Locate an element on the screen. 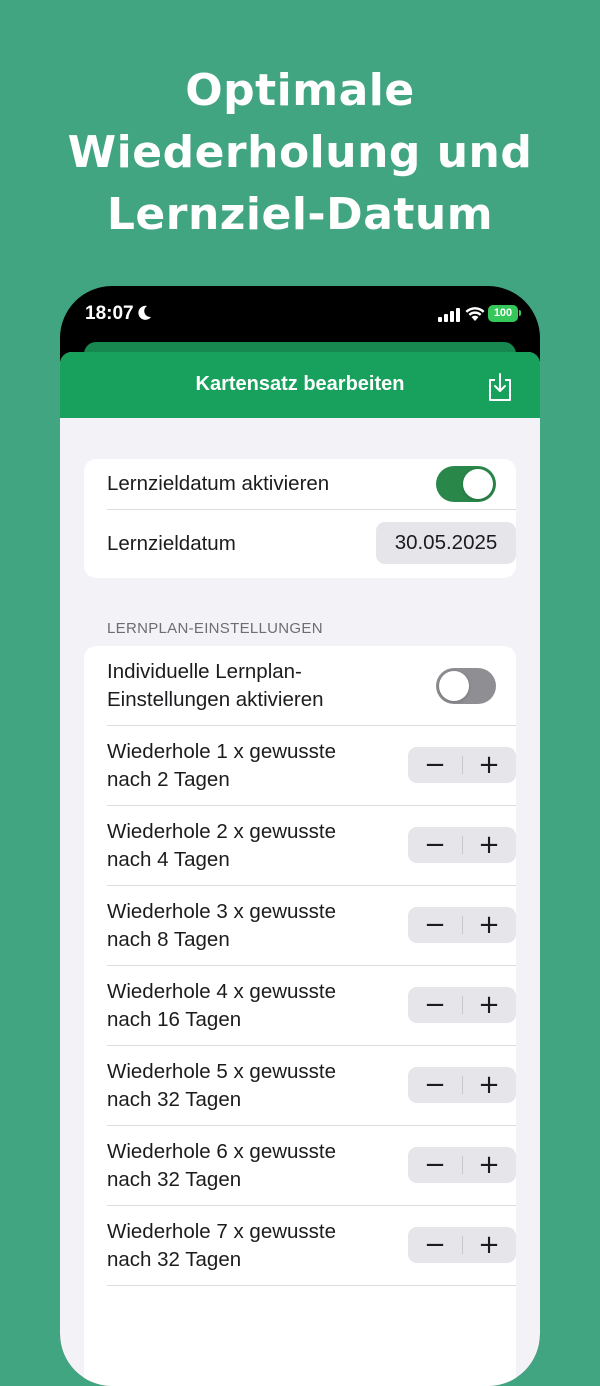  repeat-label-line1: Wiederhole 2 x gewusste is located at coordinates (222, 831).